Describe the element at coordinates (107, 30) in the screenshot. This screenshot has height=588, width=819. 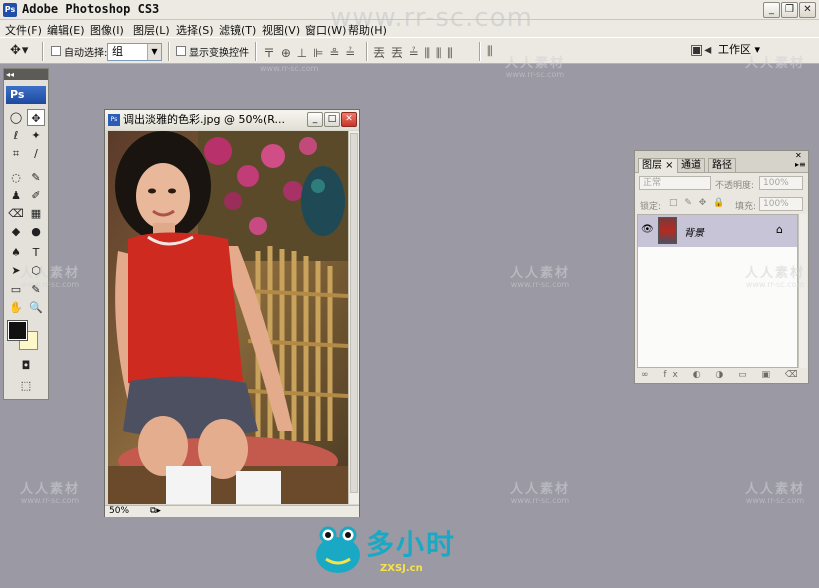
I see `menu-image: 图像(I)` at that location.